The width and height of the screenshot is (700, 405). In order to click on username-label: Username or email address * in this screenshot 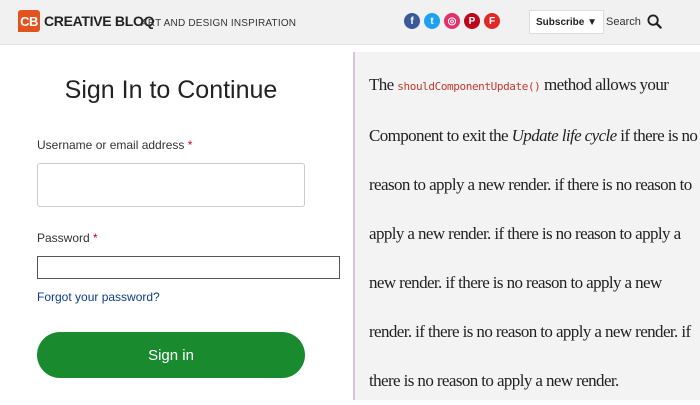, I will do `click(114, 145)`.